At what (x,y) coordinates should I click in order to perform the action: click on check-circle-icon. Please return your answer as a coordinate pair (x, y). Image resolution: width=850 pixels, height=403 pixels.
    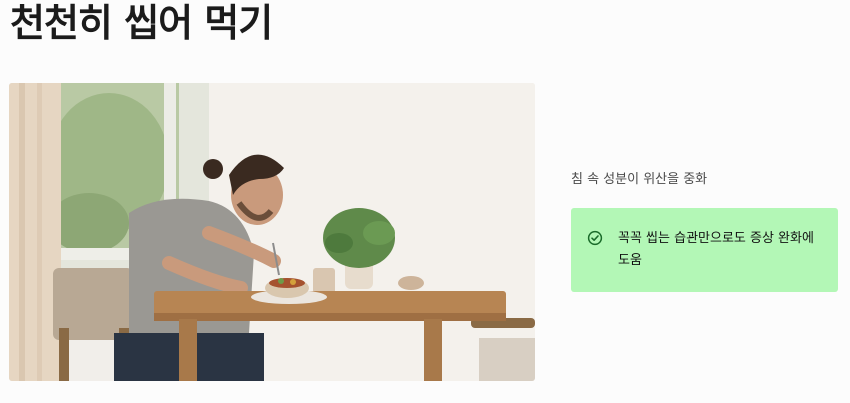
    Looking at the image, I should click on (595, 238).